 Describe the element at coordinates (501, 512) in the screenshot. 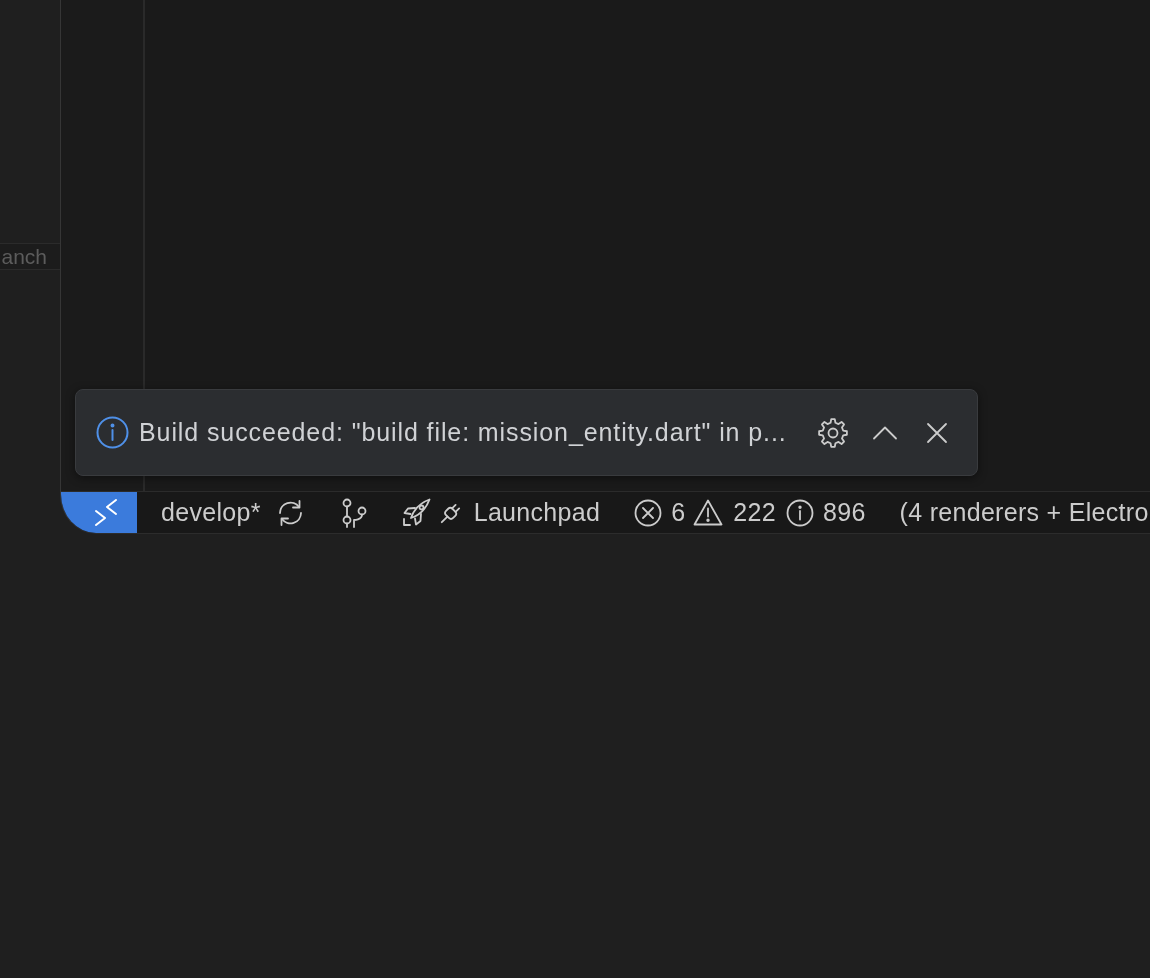

I see `launchpad-button: Launchpad` at that location.